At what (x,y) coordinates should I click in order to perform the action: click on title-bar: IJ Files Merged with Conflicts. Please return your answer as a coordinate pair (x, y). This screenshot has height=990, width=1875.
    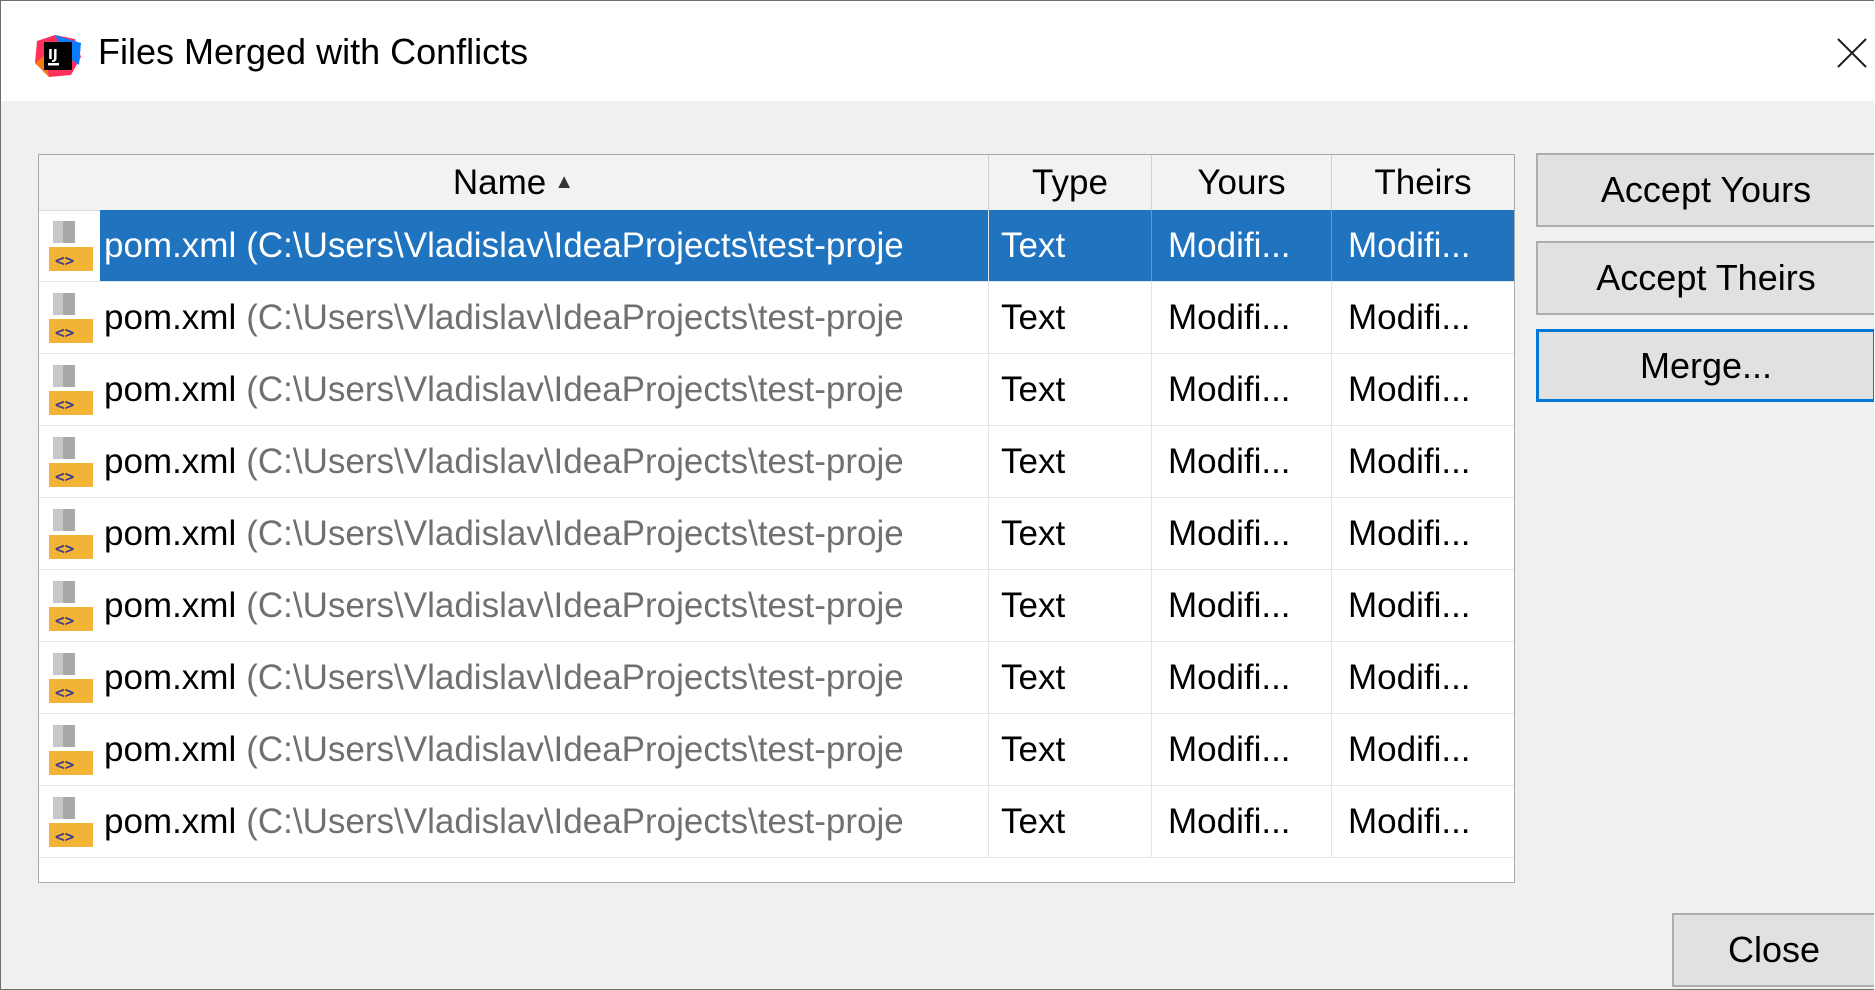
    Looking at the image, I should click on (937, 51).